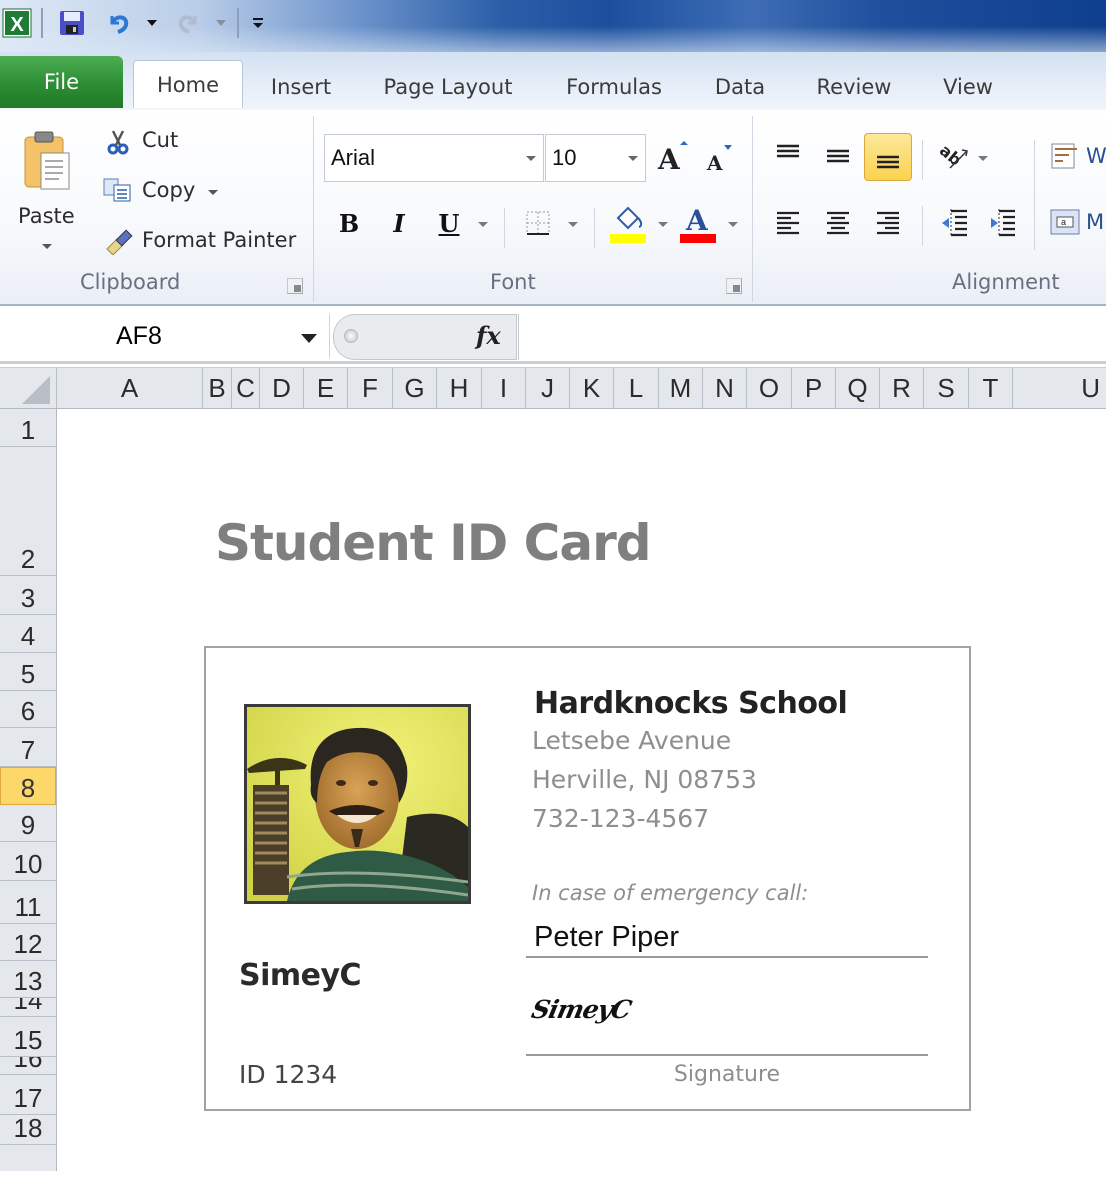 This screenshot has height=1200, width=1106. I want to click on name-box-dropdown-icon, so click(309, 338).